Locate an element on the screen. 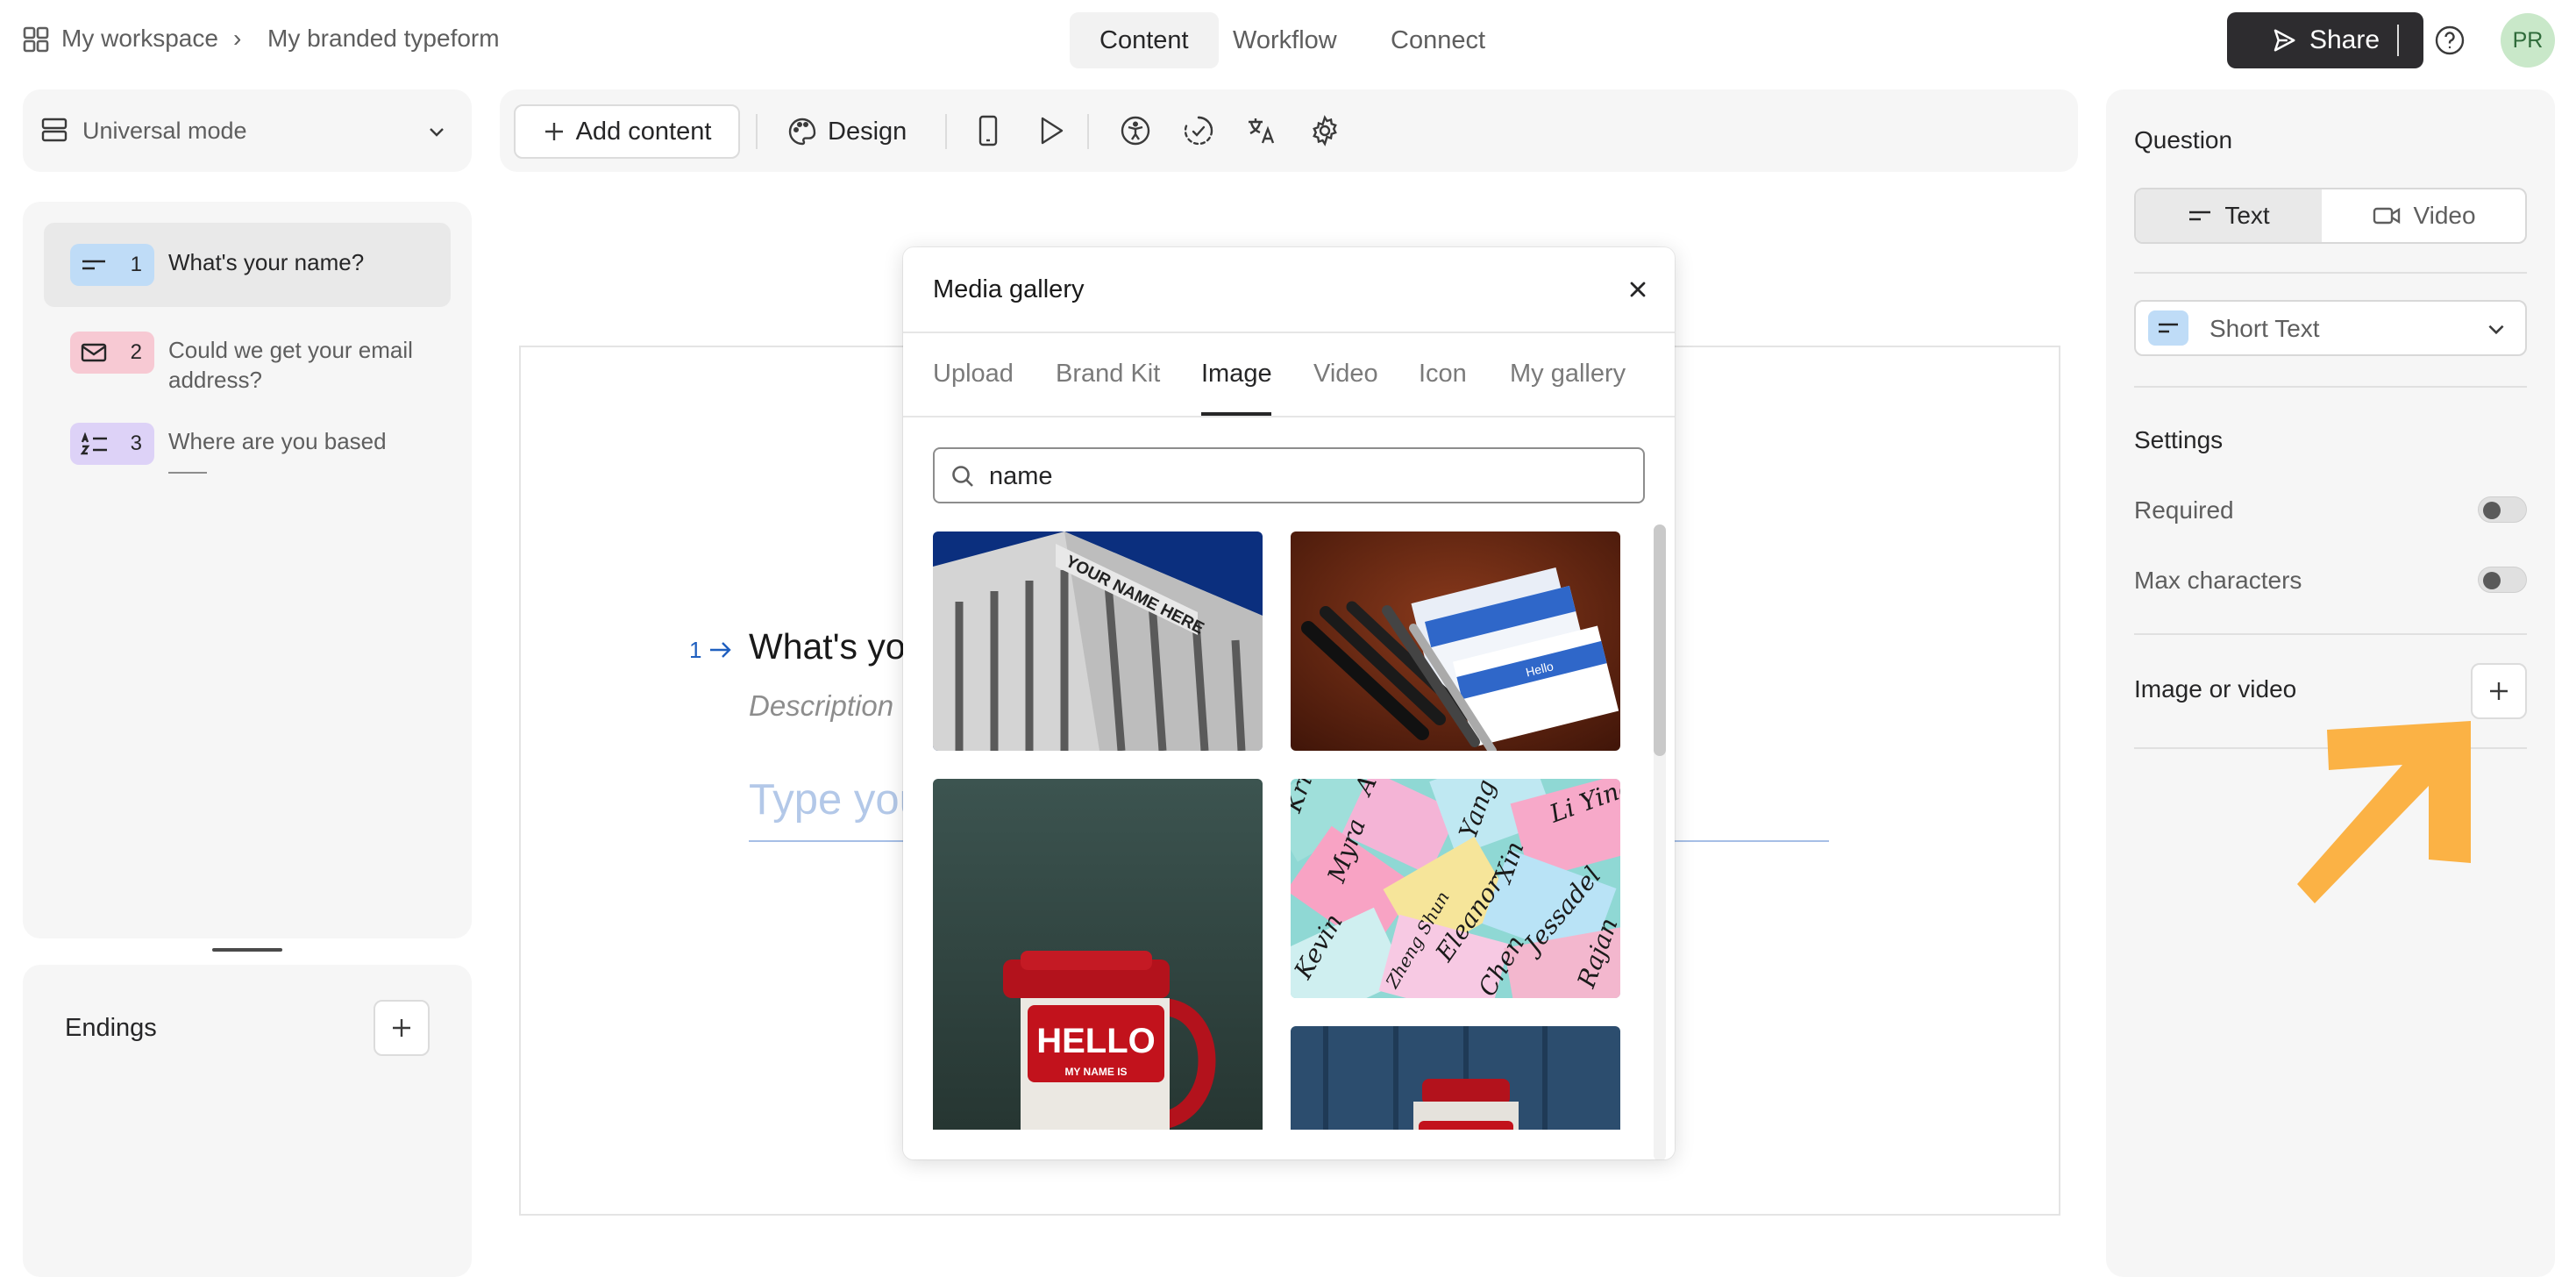  toggle-knob is located at coordinates (2492, 580).